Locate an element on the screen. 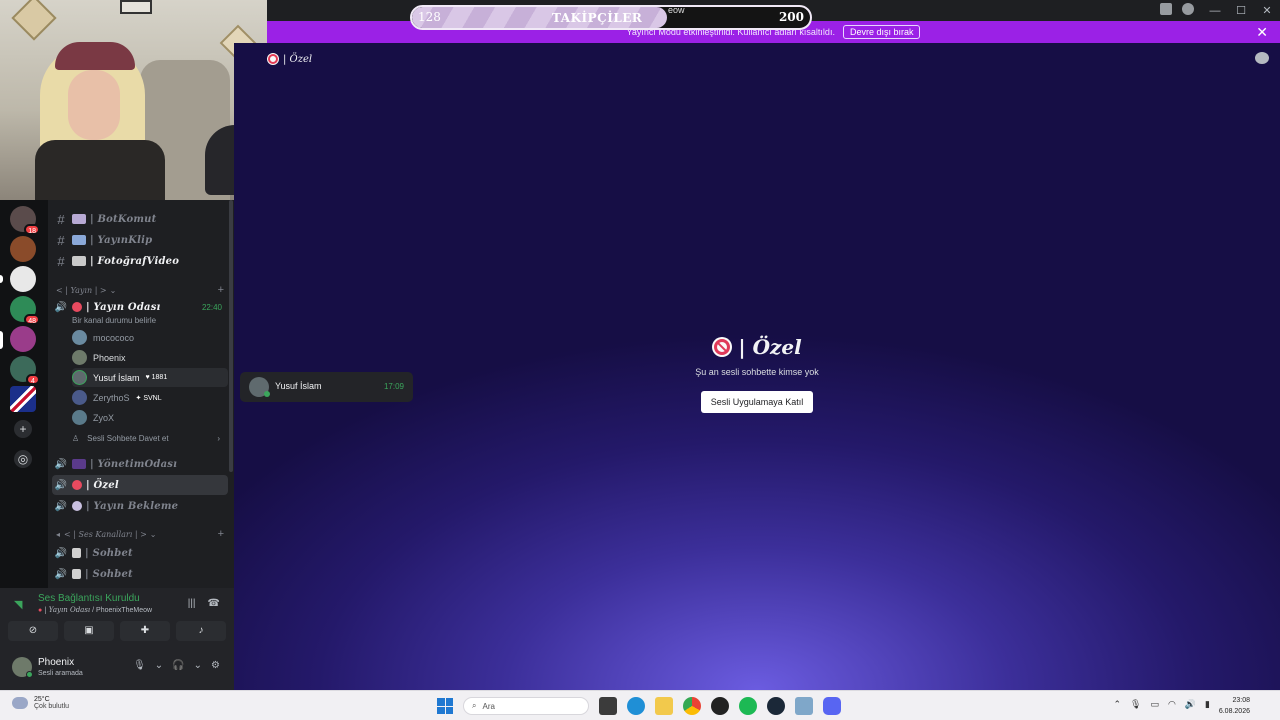 This screenshot has width=1280, height=720. category-yayin: < | Yayın | > ⌄ + is located at coordinates (142, 290).